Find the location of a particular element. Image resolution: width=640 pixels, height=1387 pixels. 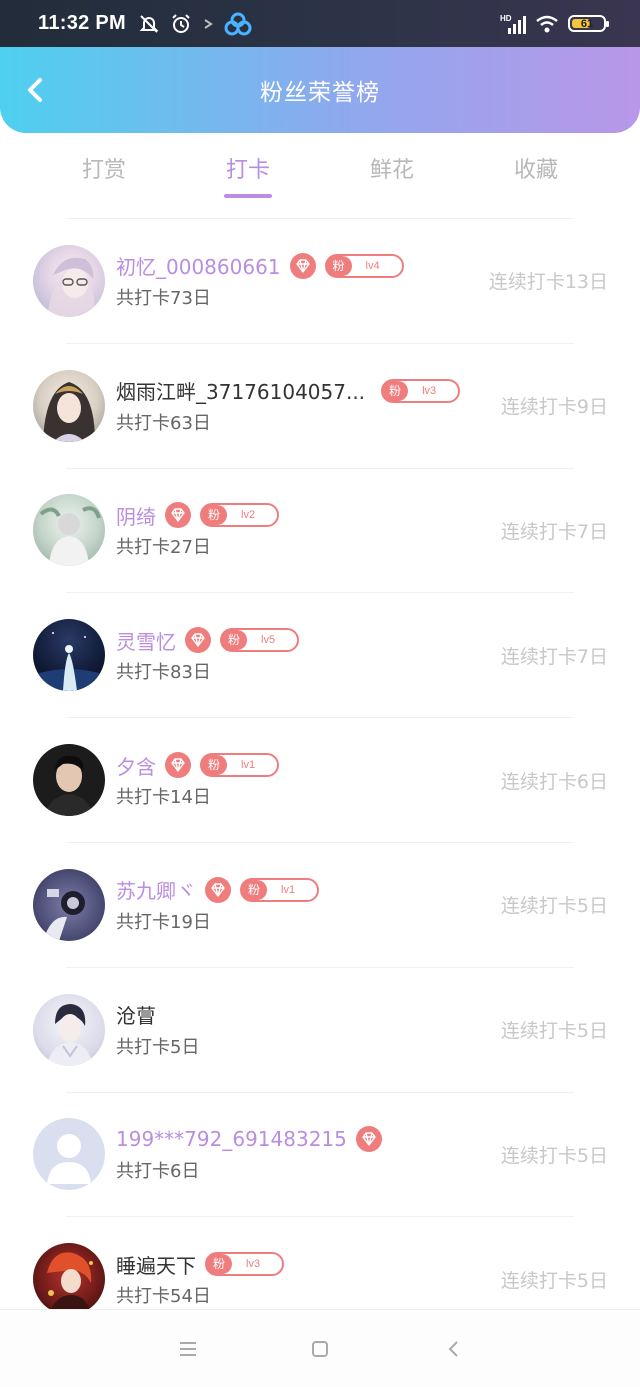

list-item: 灵雪忆 粉 lv5 共打卡83日 连续打卡7日 is located at coordinates (320, 654).